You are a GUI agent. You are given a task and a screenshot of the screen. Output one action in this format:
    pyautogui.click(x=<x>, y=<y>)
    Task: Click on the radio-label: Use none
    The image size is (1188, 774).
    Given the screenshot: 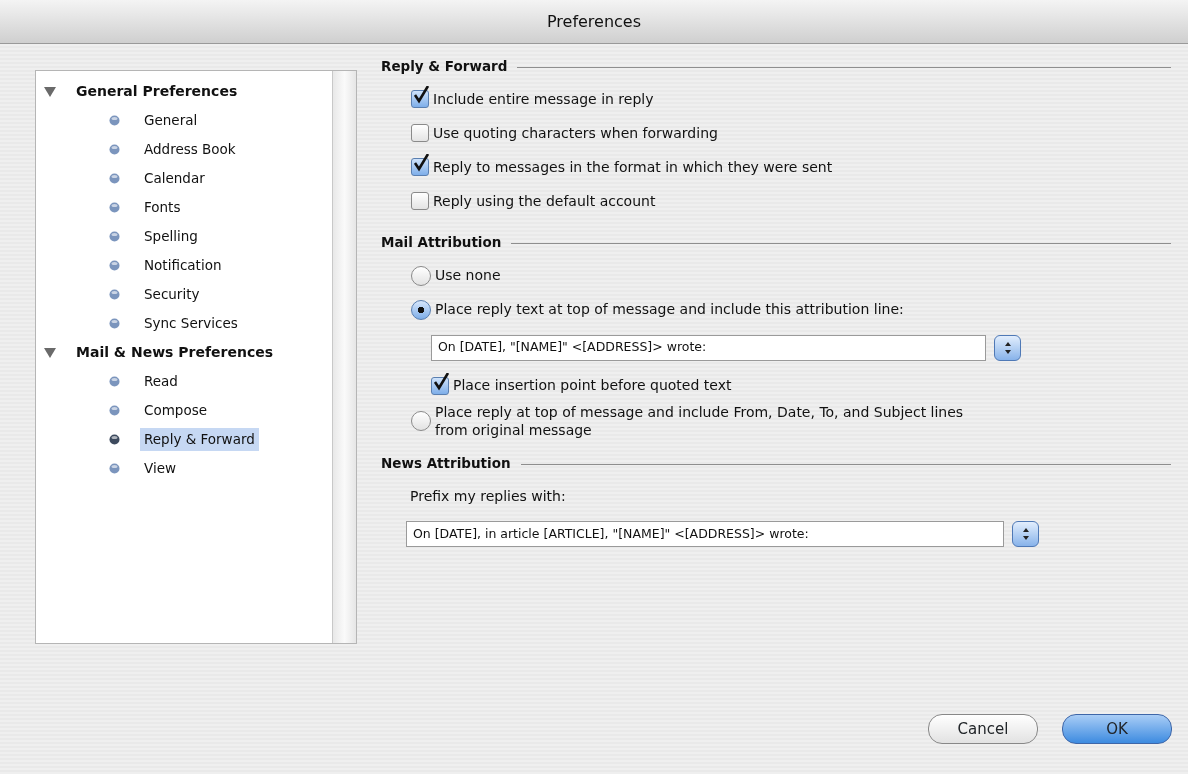 What is the action you would take?
    pyautogui.click(x=468, y=275)
    